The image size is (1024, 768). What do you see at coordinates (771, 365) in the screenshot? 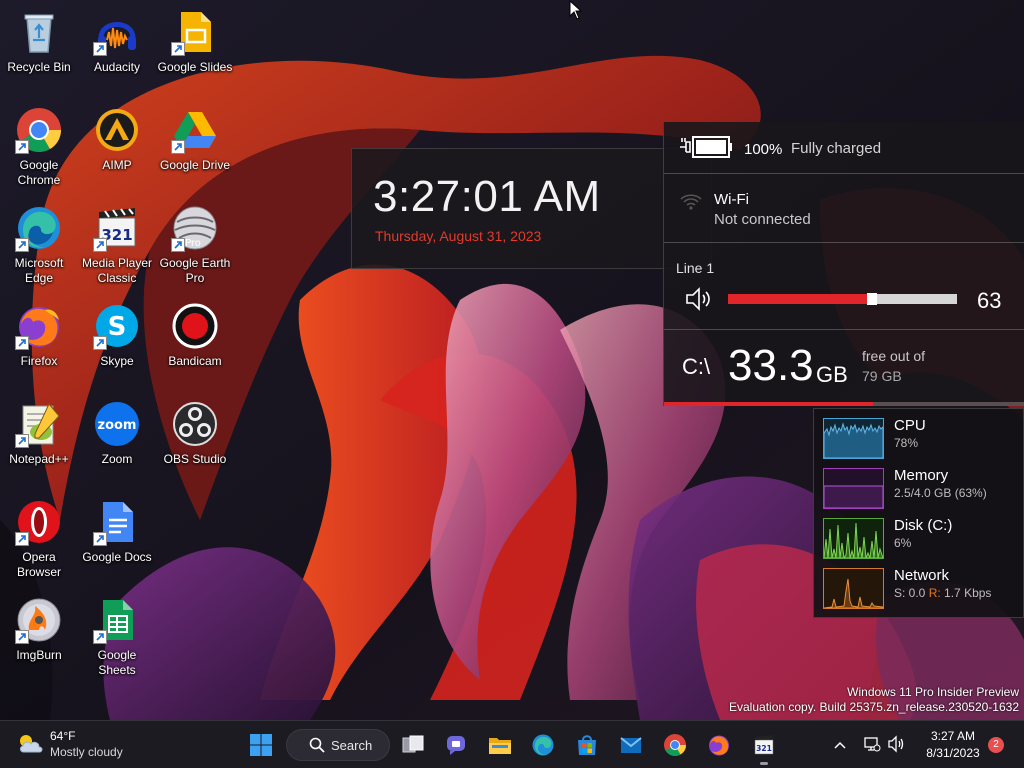
I see `drive-free-space: 33.3` at bounding box center [771, 365].